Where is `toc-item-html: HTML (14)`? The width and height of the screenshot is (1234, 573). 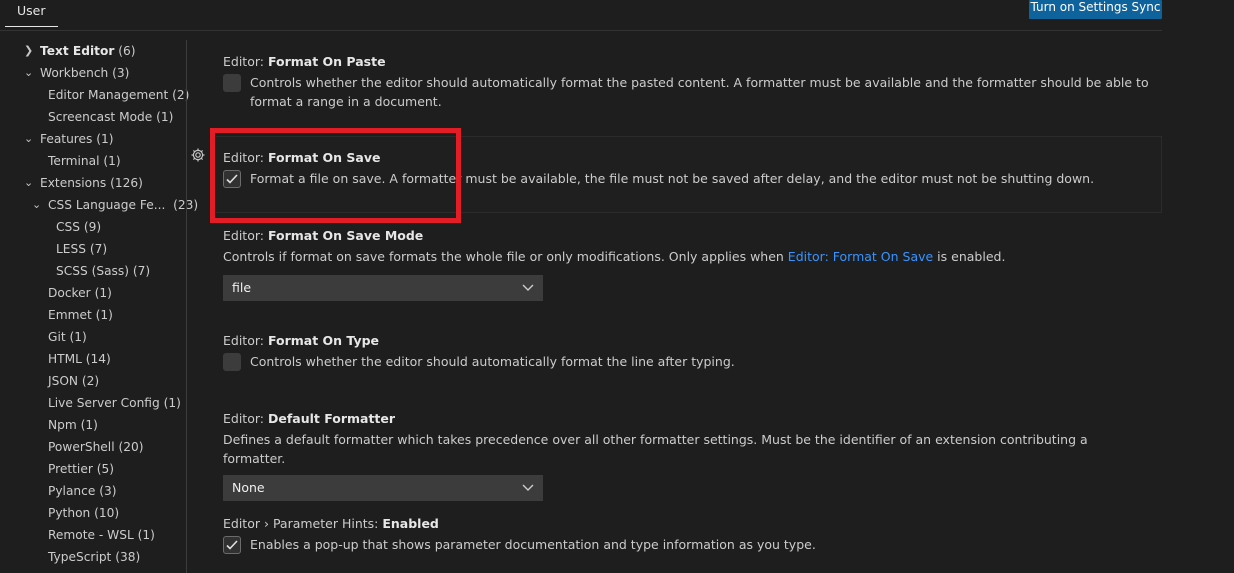 toc-item-html: HTML (14) is located at coordinates (79, 359).